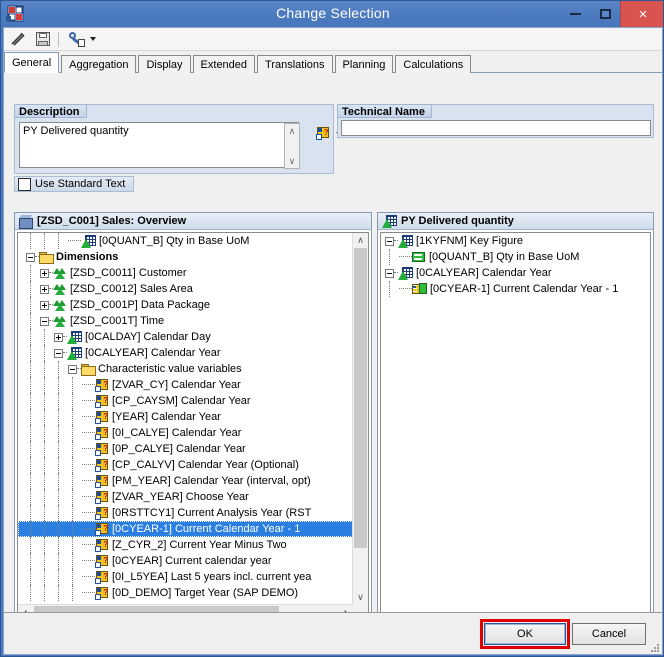 This screenshot has height=657, width=664. I want to click on source-tree-vertical-scrollbar: ∧ ∨, so click(360, 419).